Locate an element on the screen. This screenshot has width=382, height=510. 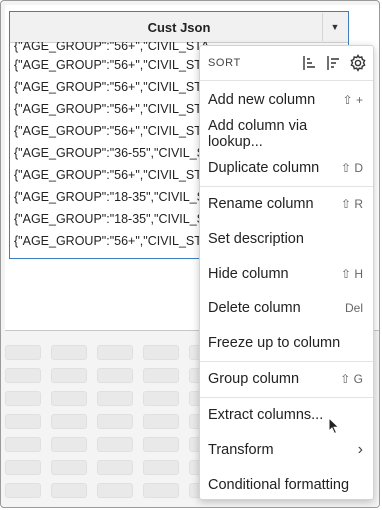
menu-item-duplicate-column: Duplicate column ⇧ D is located at coordinates (286, 168).